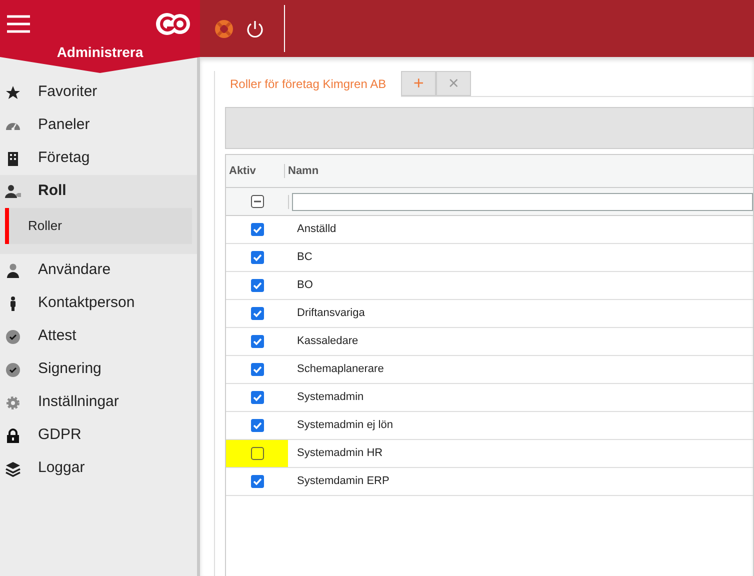 The height and width of the screenshot is (576, 754). I want to click on layers-icon, so click(13, 468).